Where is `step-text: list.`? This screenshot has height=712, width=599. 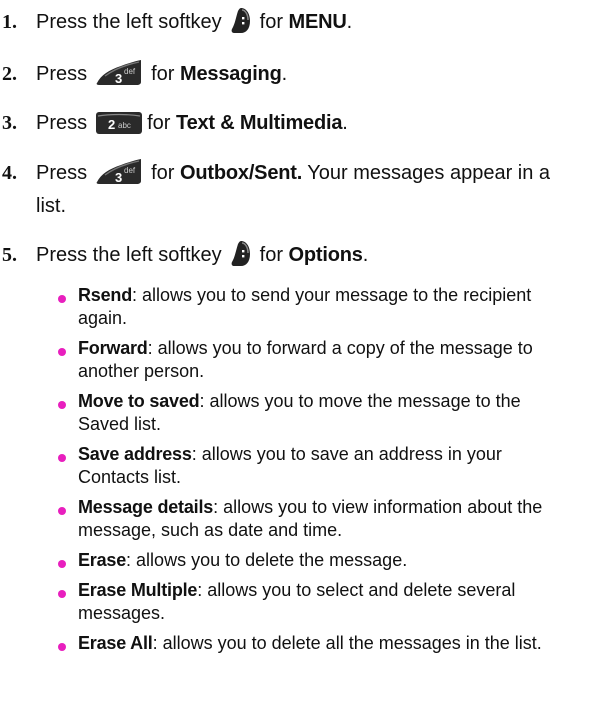
step-text: list. is located at coordinates (51, 206).